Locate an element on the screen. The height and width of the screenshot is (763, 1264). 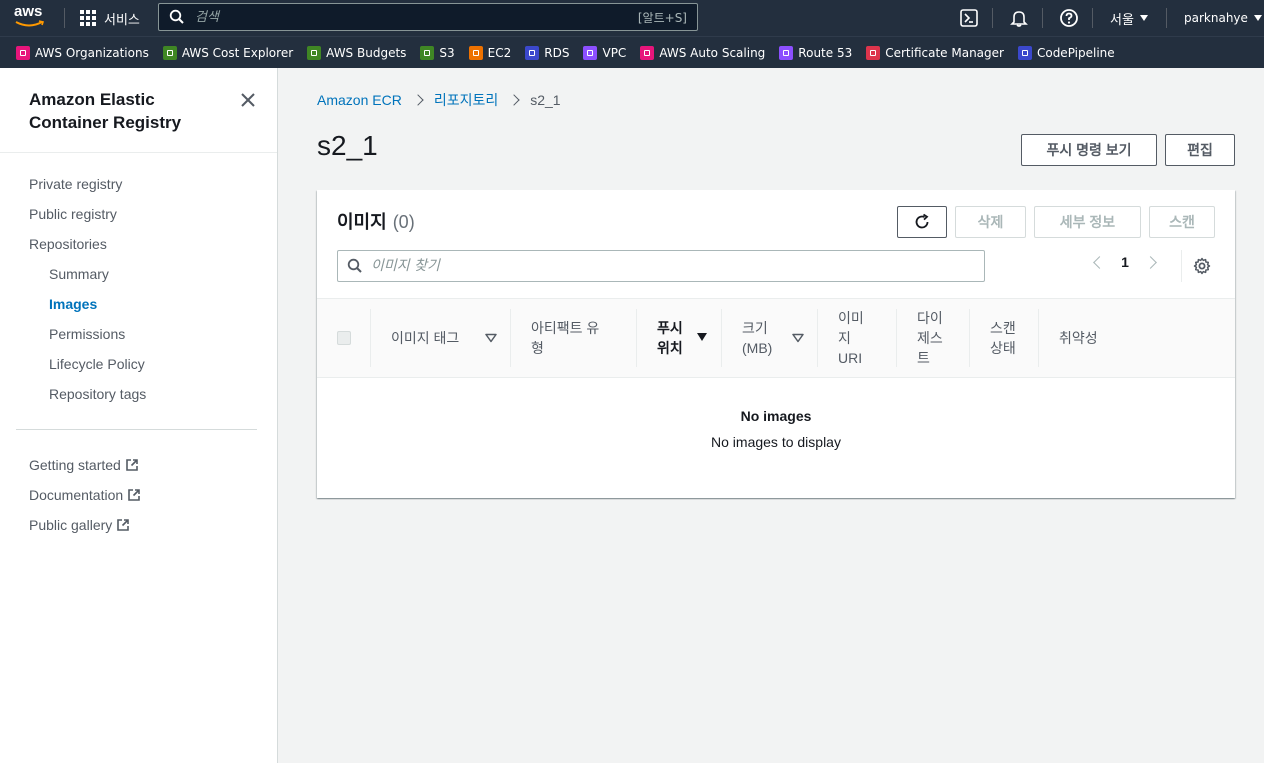
sidebar-item-repository-tags: Repository tags is located at coordinates (97, 394).